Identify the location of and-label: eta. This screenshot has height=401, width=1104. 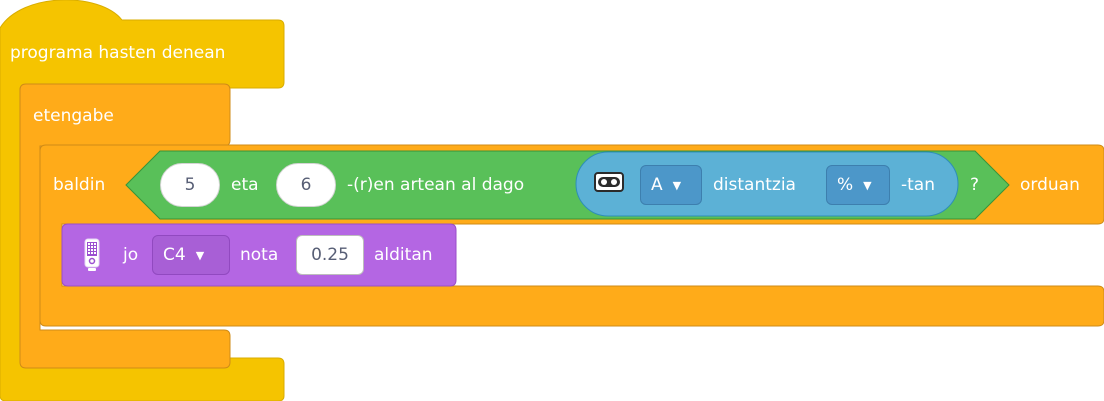
(245, 185).